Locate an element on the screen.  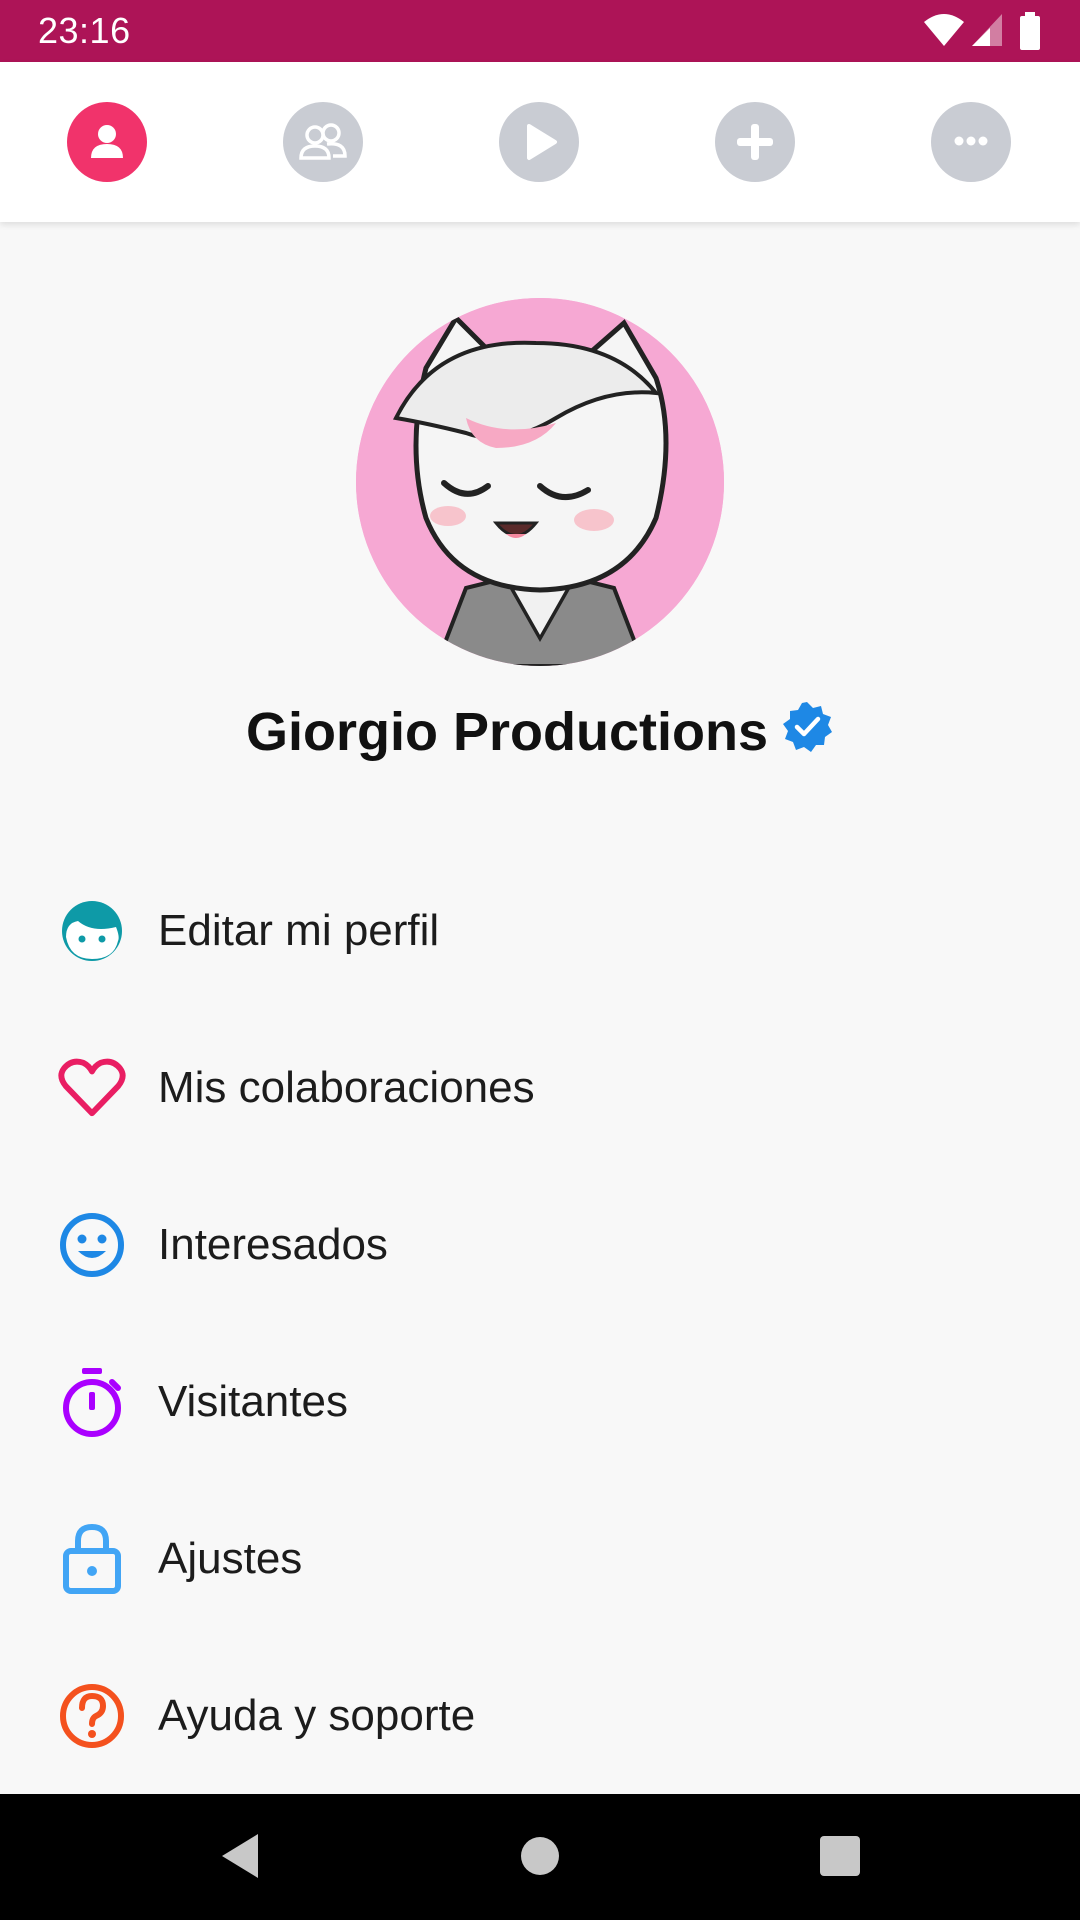
tab-profile is located at coordinates (107, 142).